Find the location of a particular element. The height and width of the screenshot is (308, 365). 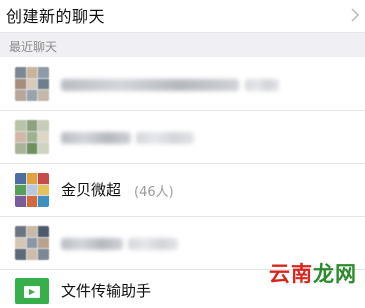

create-new-chat-label: 创建新的聊天 is located at coordinates (56, 16).